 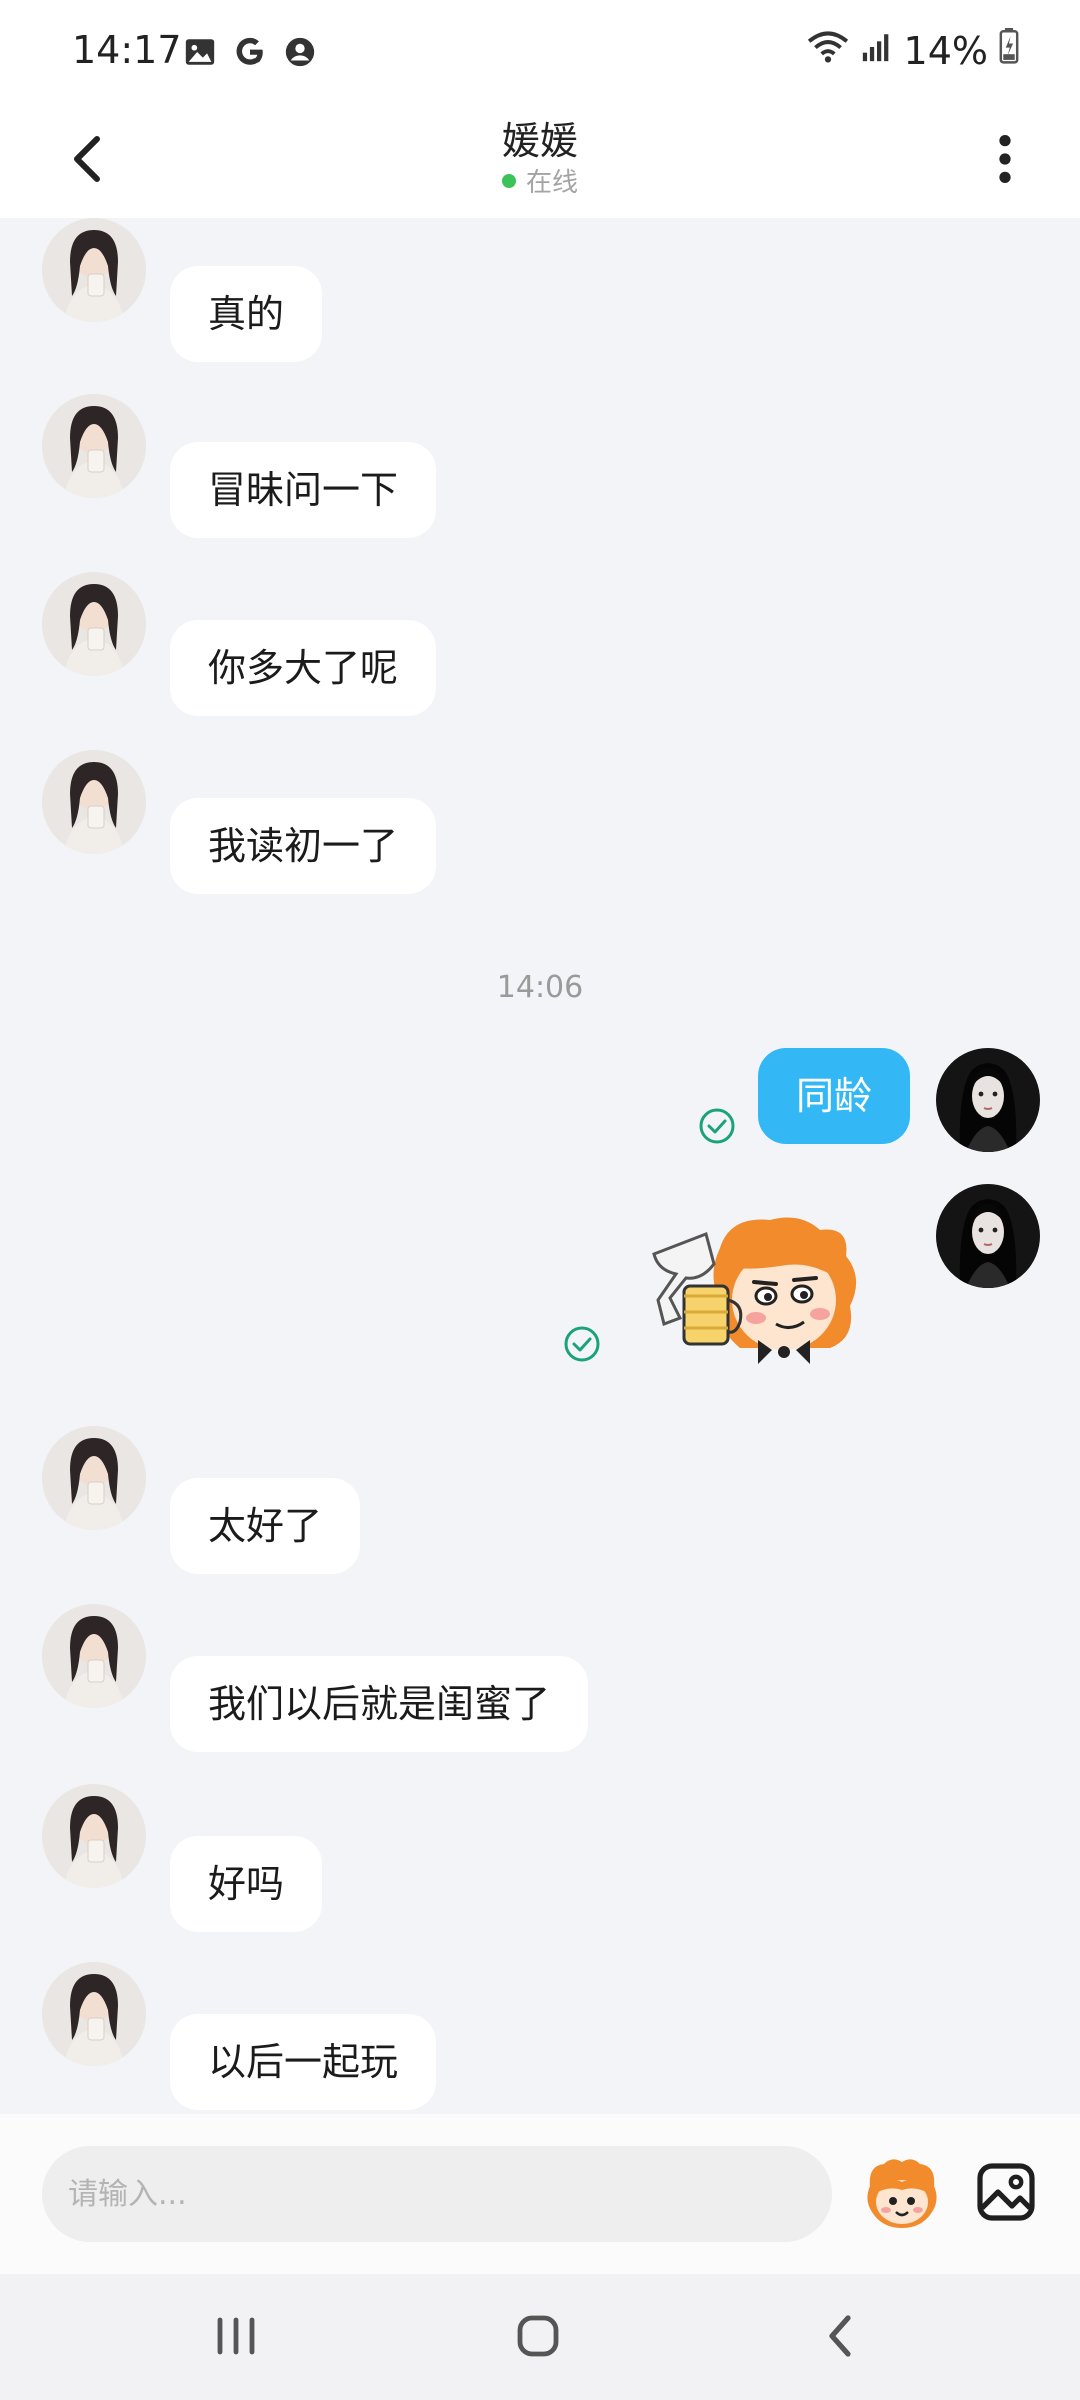 I want to click on cartoon-toast-sticker, so click(x=765, y=1293).